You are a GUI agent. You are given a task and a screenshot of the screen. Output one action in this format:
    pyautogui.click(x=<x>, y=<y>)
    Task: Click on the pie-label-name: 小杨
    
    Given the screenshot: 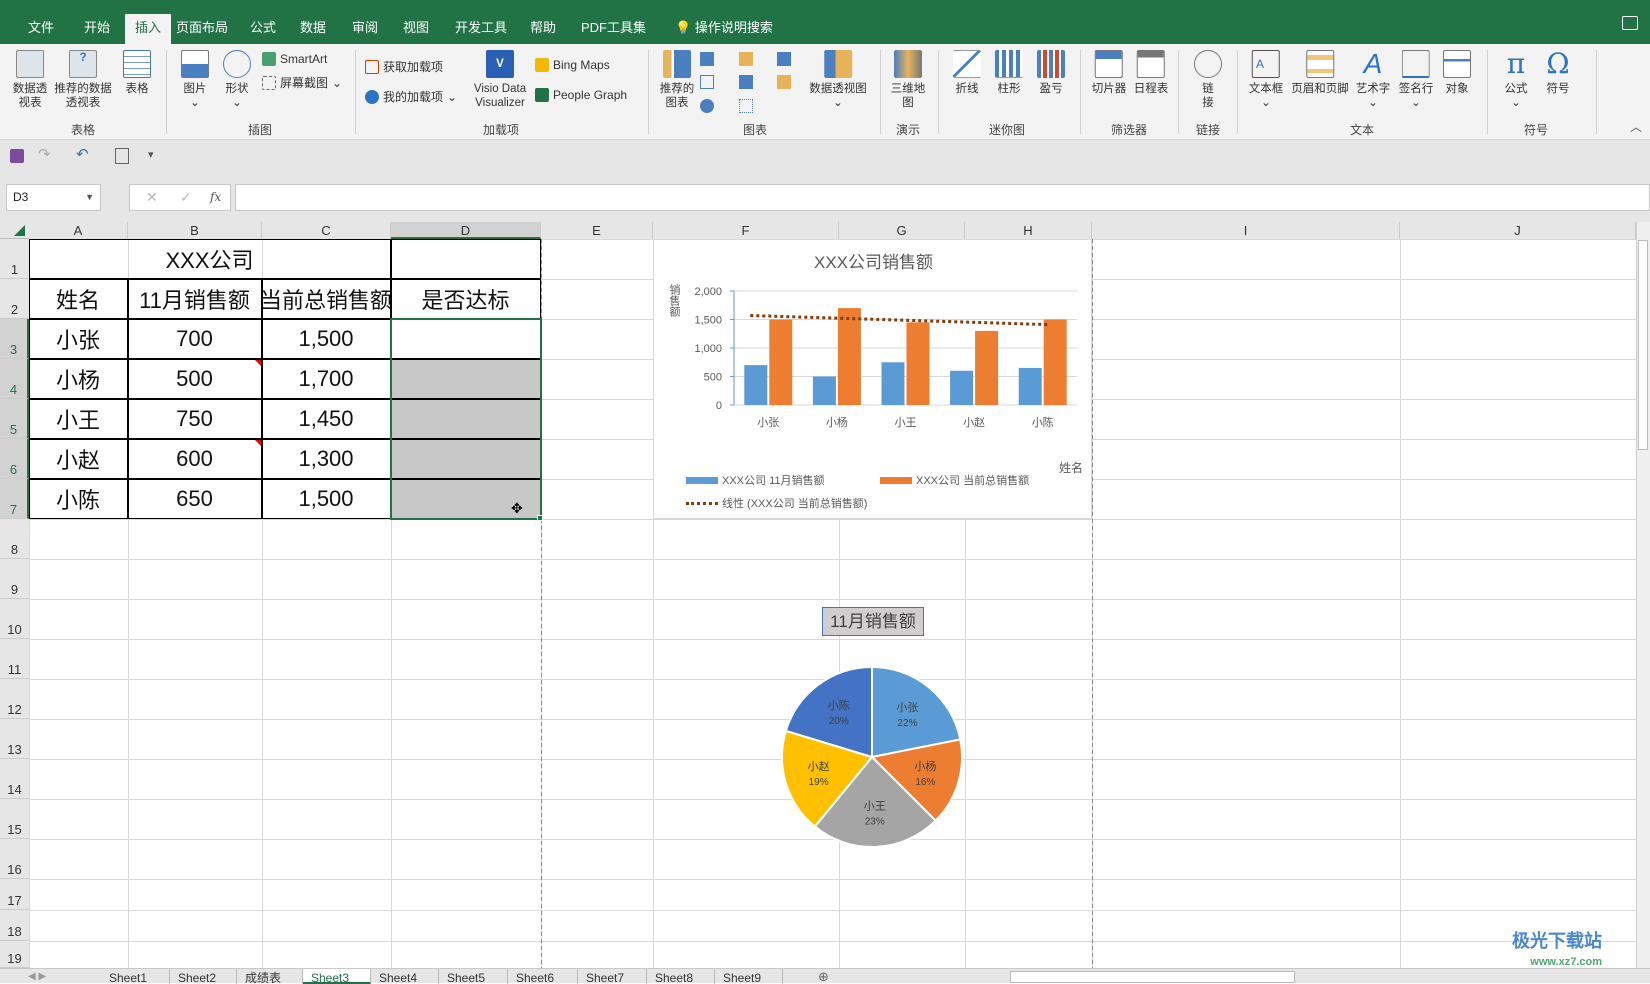 What is the action you would take?
    pyautogui.click(x=925, y=766)
    